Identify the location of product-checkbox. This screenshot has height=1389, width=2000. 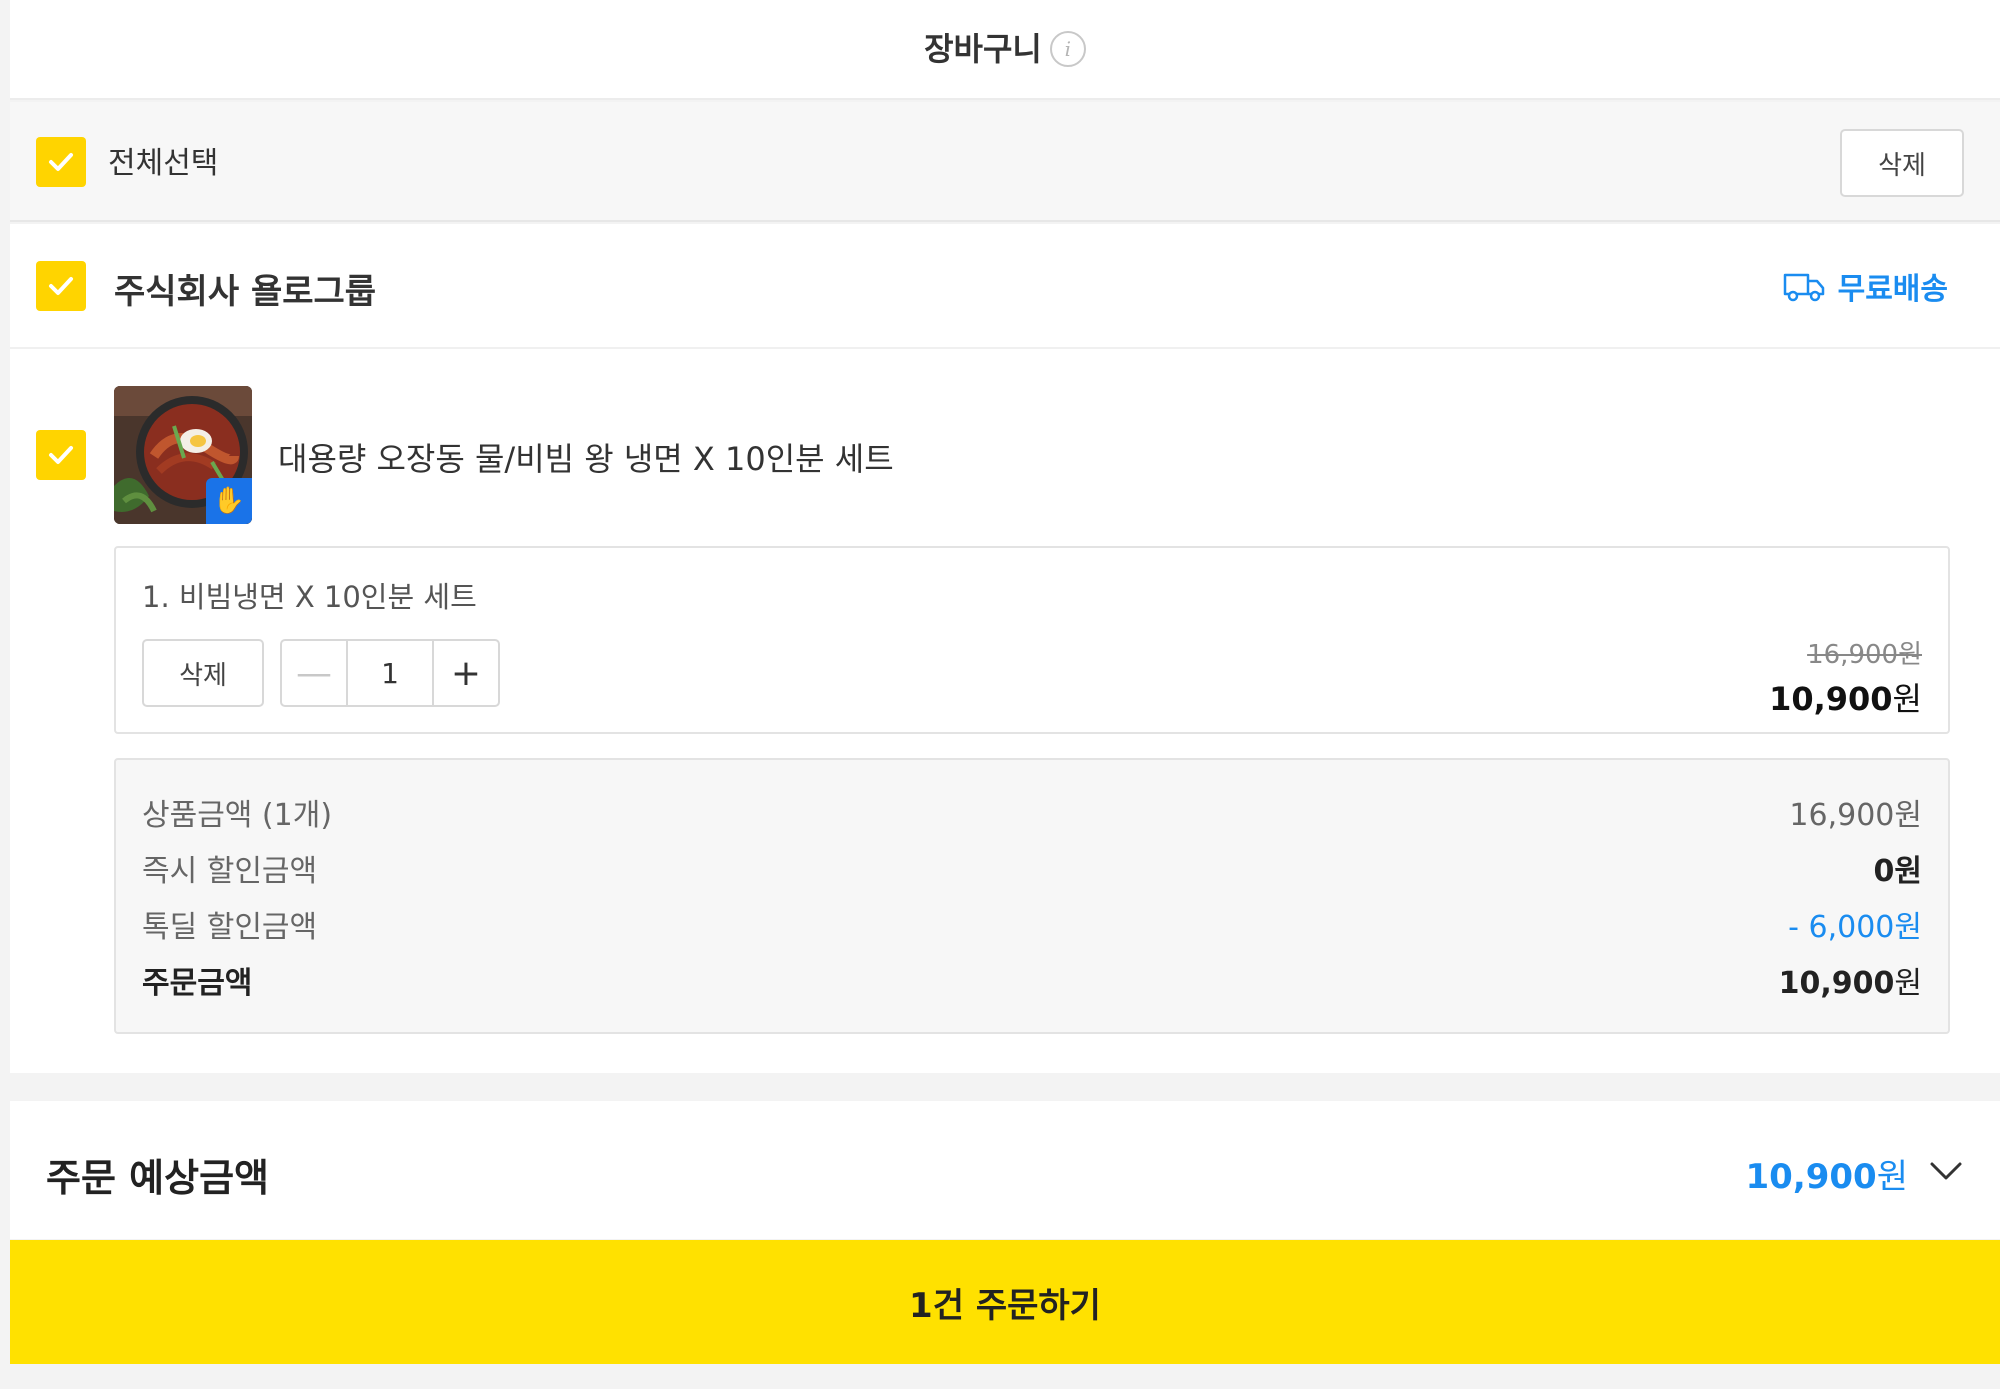
(61, 455).